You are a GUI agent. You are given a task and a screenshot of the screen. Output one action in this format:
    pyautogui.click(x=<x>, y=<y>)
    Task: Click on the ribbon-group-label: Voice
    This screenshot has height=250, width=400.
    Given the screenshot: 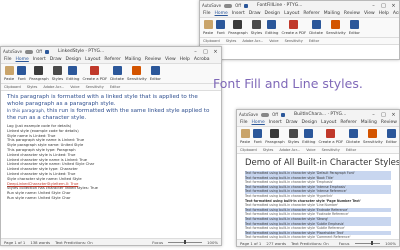 What is the action you would take?
    pyautogui.click(x=311, y=150)
    